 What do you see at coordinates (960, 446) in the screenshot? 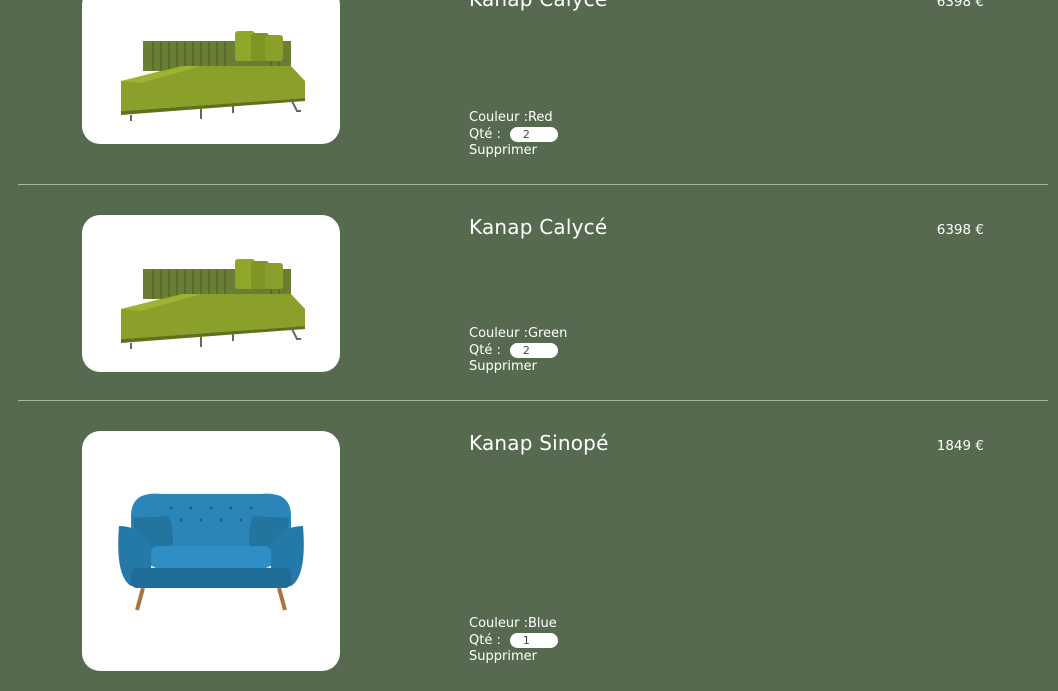
I see `product-price: 1849 €` at bounding box center [960, 446].